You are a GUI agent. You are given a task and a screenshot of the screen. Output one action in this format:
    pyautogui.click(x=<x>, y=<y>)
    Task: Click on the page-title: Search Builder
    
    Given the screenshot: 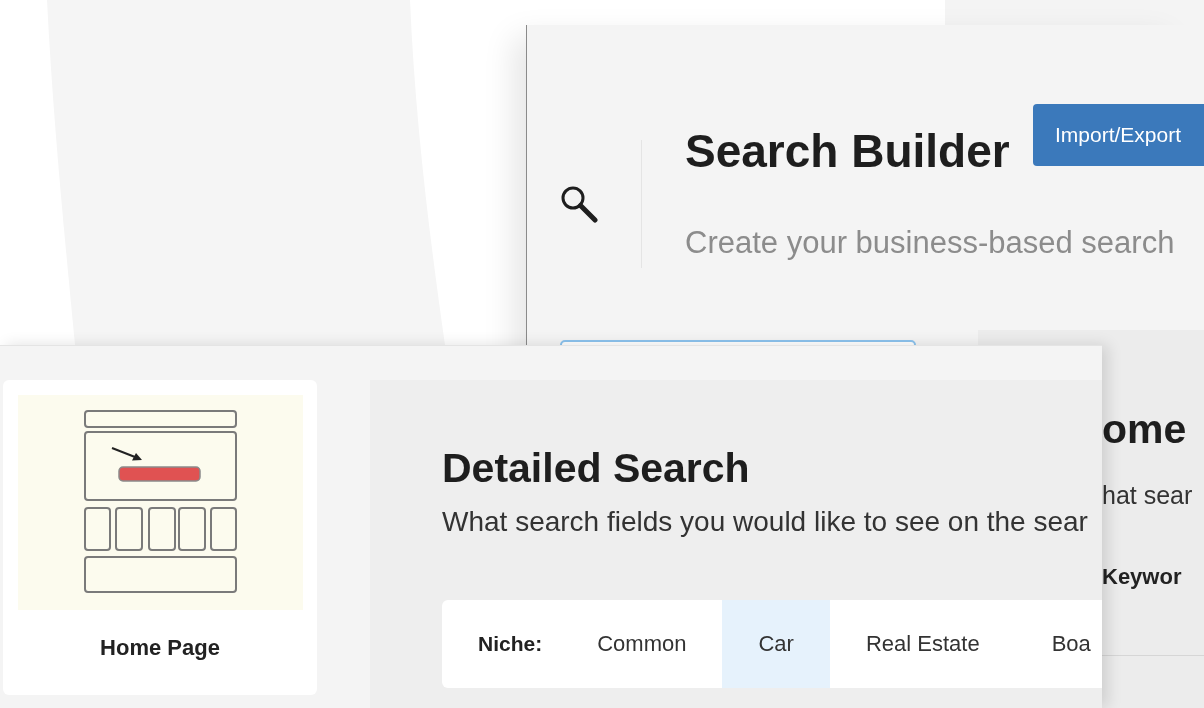 What is the action you would take?
    pyautogui.click(x=847, y=151)
    